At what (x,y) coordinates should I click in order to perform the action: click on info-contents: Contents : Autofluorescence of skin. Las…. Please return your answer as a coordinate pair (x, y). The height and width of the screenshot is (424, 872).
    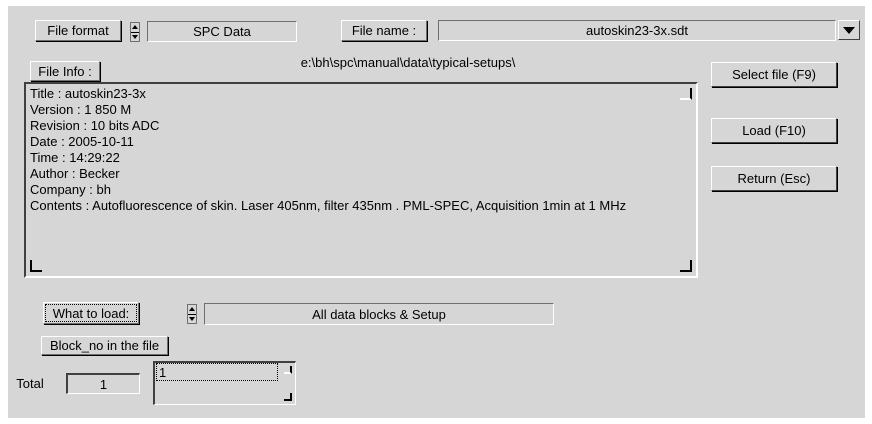
    Looking at the image, I should click on (328, 205).